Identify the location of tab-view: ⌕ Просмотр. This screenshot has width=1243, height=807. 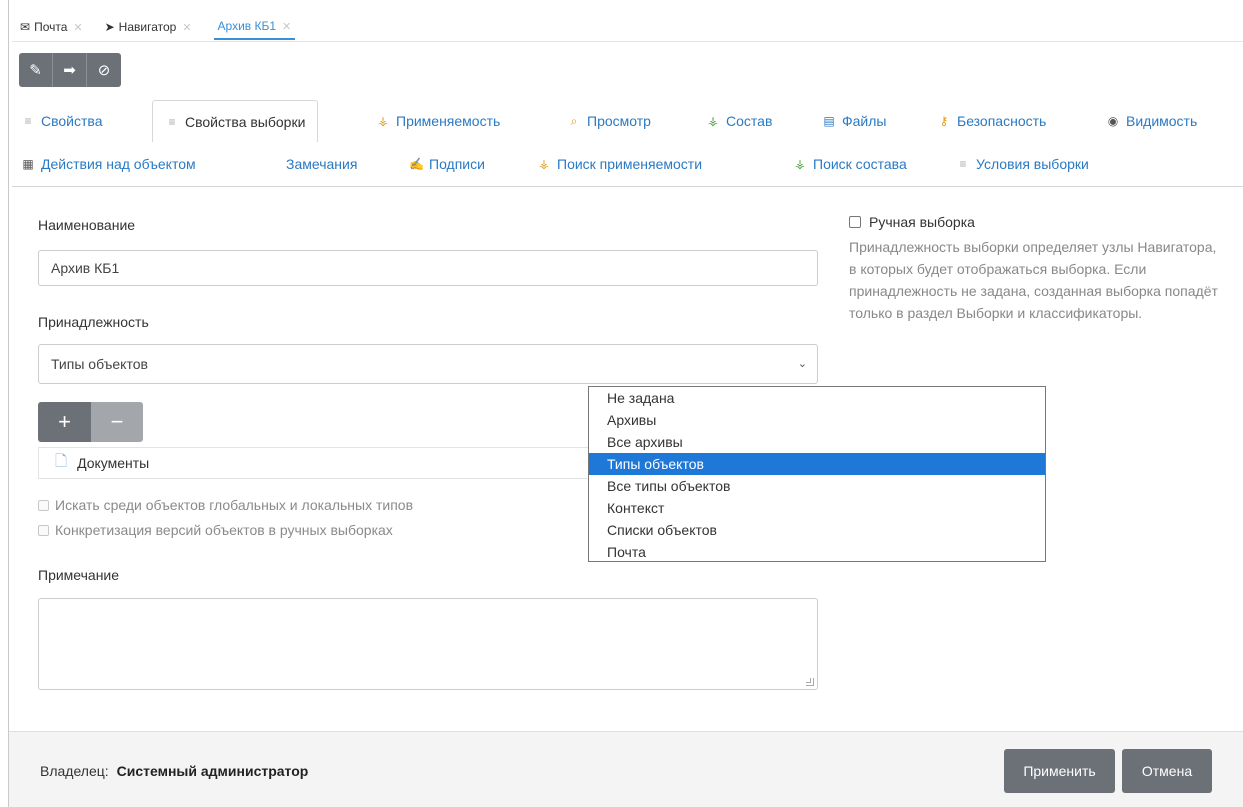
(609, 121).